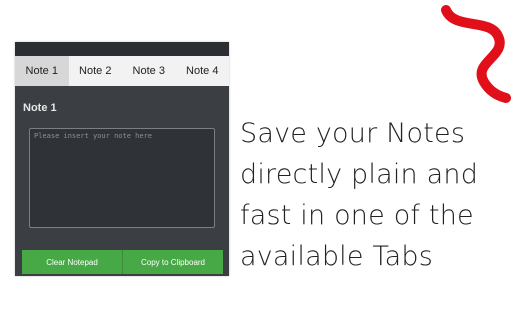 The width and height of the screenshot is (512, 320). What do you see at coordinates (353, 133) in the screenshot?
I see `promo-line-1: Save your Notes` at bounding box center [353, 133].